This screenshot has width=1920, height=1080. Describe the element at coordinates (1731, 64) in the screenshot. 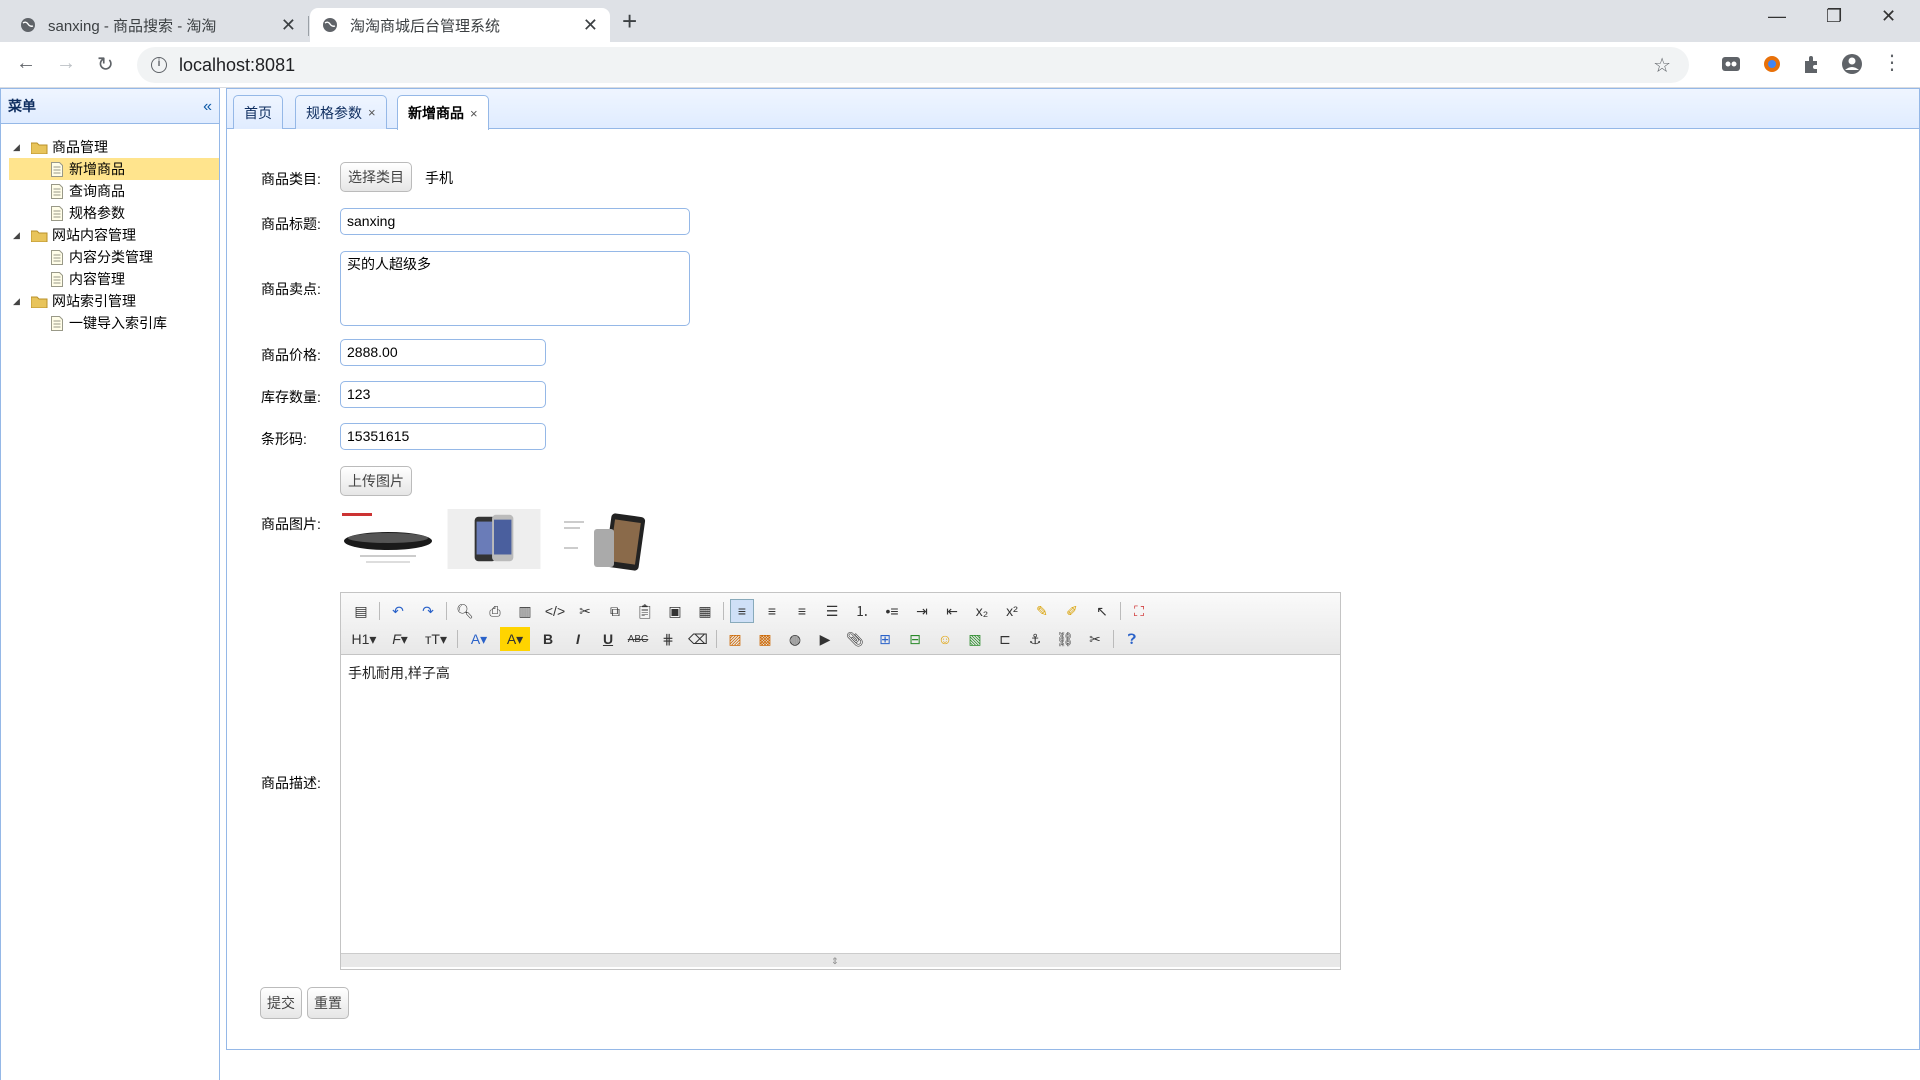

I see `extension-icon` at that location.